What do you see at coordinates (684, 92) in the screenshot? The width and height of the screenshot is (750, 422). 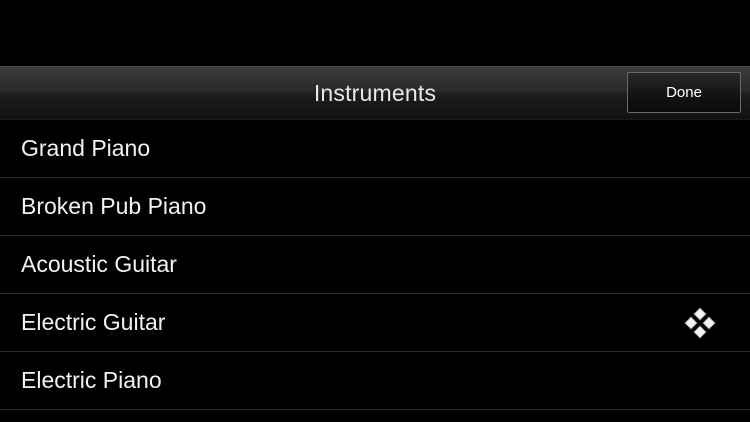 I see `done-button: Done` at bounding box center [684, 92].